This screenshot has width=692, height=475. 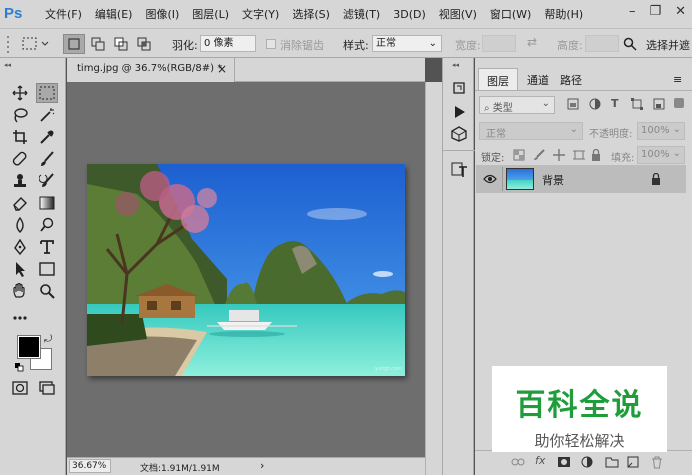 What do you see at coordinates (74, 44) in the screenshot?
I see `new-selection-icon` at bounding box center [74, 44].